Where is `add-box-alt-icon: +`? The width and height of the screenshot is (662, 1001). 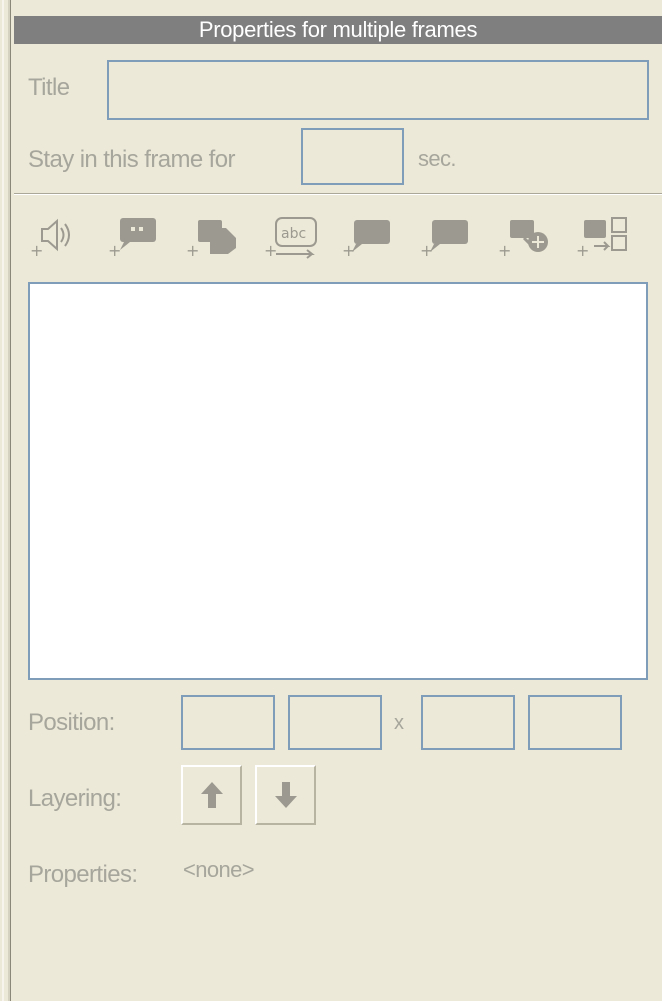 add-box-alt-icon: + is located at coordinates (447, 237).